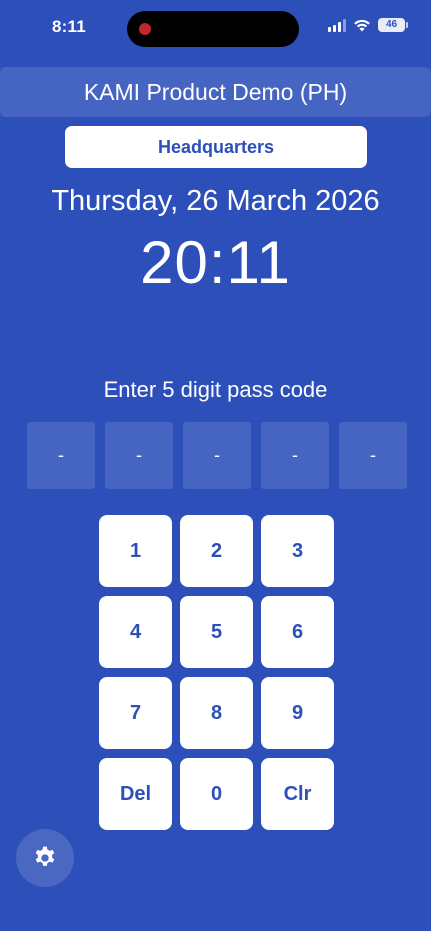 Image resolution: width=431 pixels, height=931 pixels. Describe the element at coordinates (297, 551) in the screenshot. I see `key-3: 3` at that location.